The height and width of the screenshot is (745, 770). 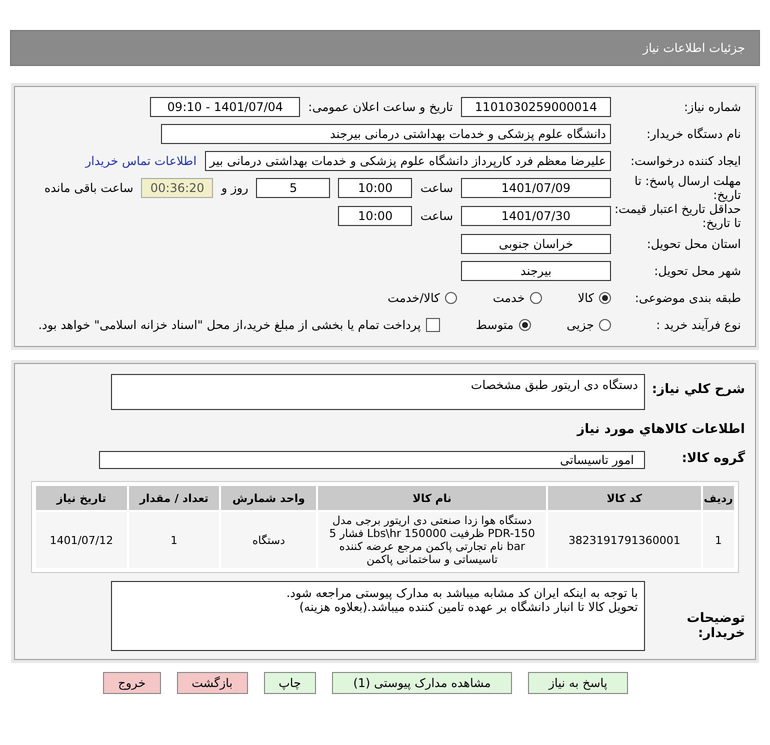 I want to click on radio-label: جزیی, so click(x=580, y=325).